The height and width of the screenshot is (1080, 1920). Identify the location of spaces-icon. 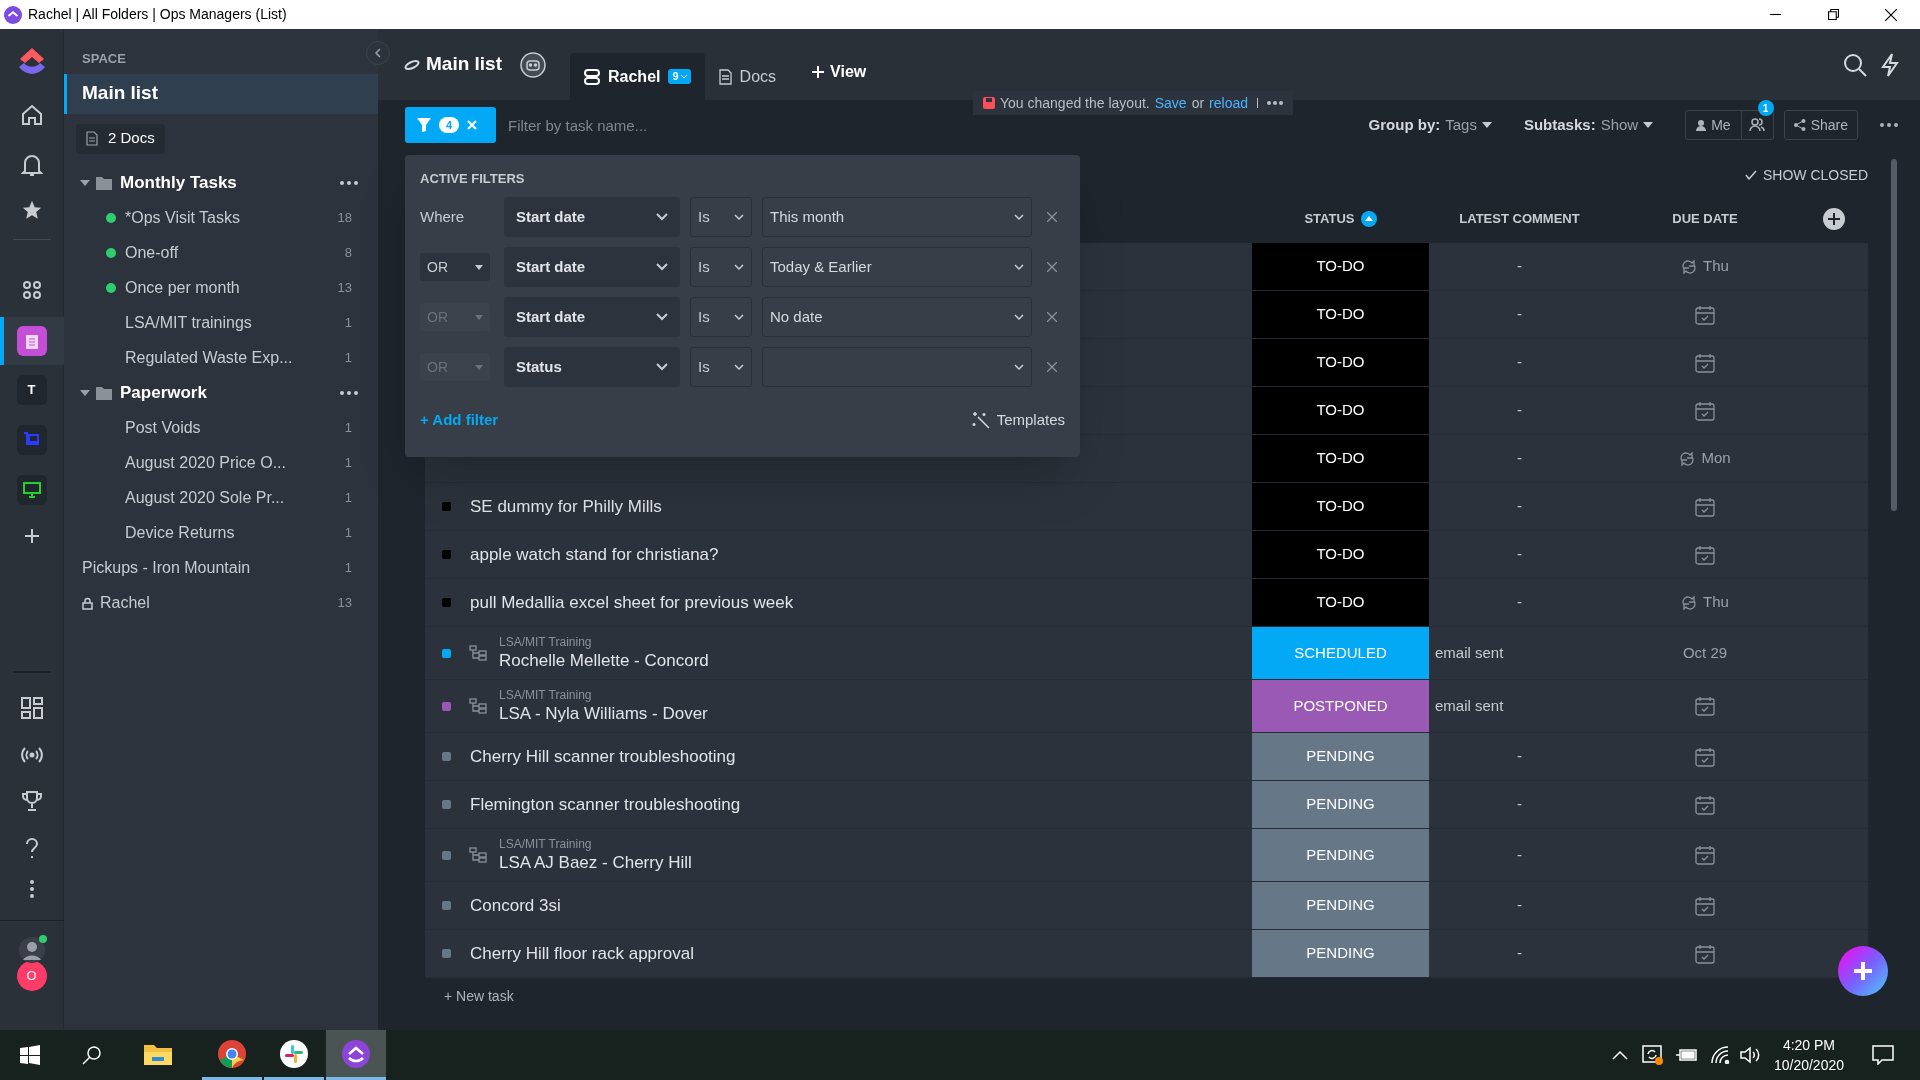
(31, 290).